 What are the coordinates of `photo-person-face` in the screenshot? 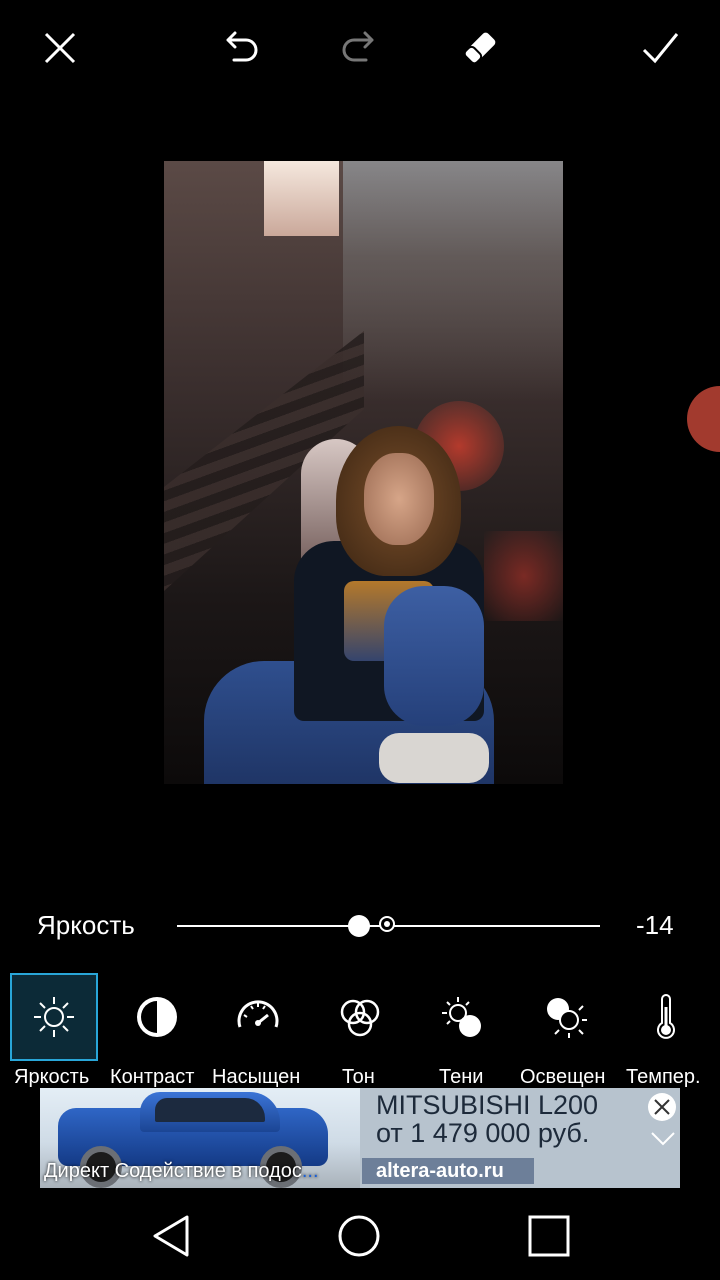 It's located at (399, 499).